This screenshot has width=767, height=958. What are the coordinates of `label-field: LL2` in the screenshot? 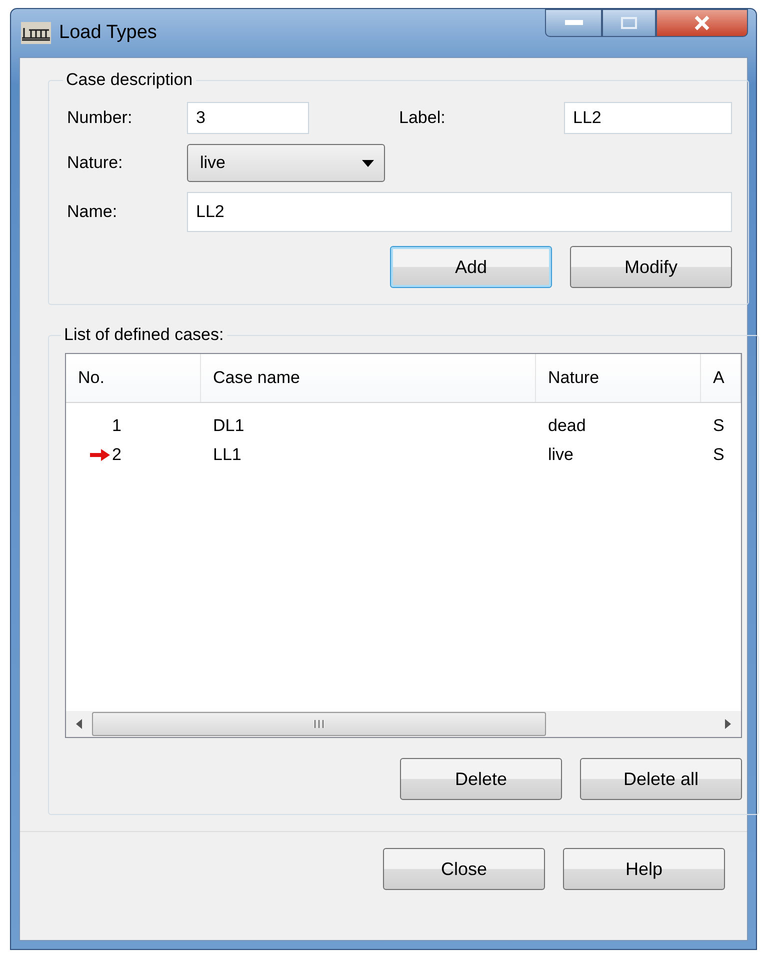 It's located at (648, 118).